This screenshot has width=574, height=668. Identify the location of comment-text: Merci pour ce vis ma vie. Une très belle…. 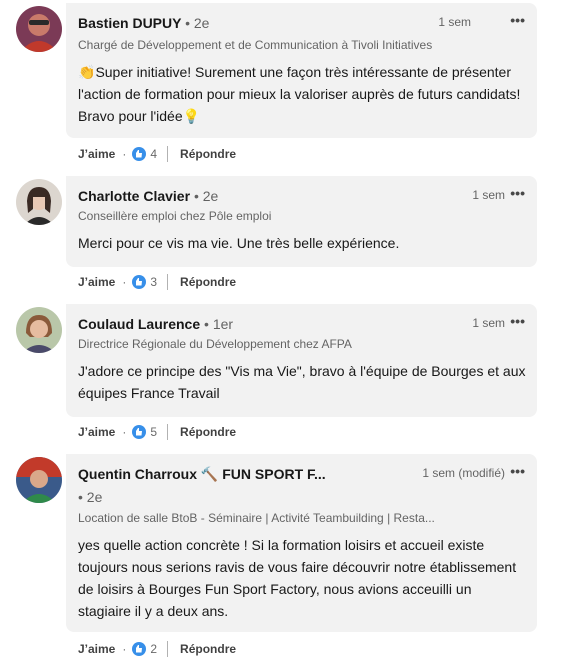
(239, 243).